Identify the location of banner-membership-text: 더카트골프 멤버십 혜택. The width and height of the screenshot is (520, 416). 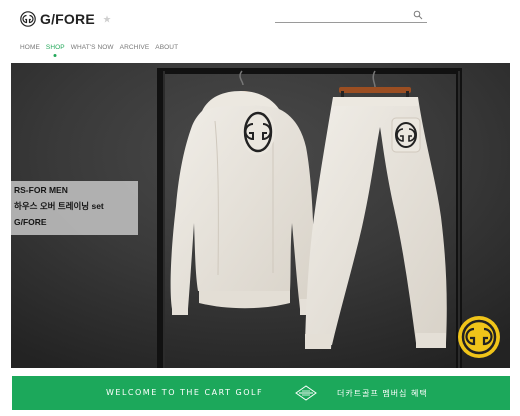
(382, 393).